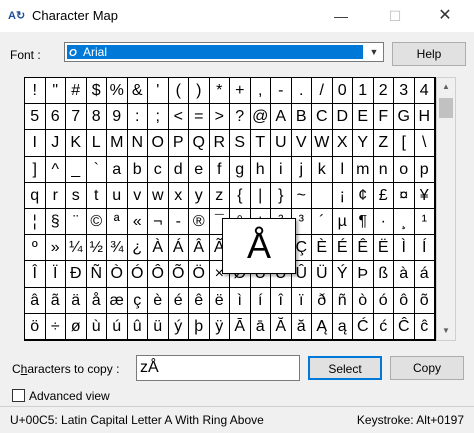  What do you see at coordinates (404, 91) in the screenshot?
I see `char-cell: 3` at bounding box center [404, 91].